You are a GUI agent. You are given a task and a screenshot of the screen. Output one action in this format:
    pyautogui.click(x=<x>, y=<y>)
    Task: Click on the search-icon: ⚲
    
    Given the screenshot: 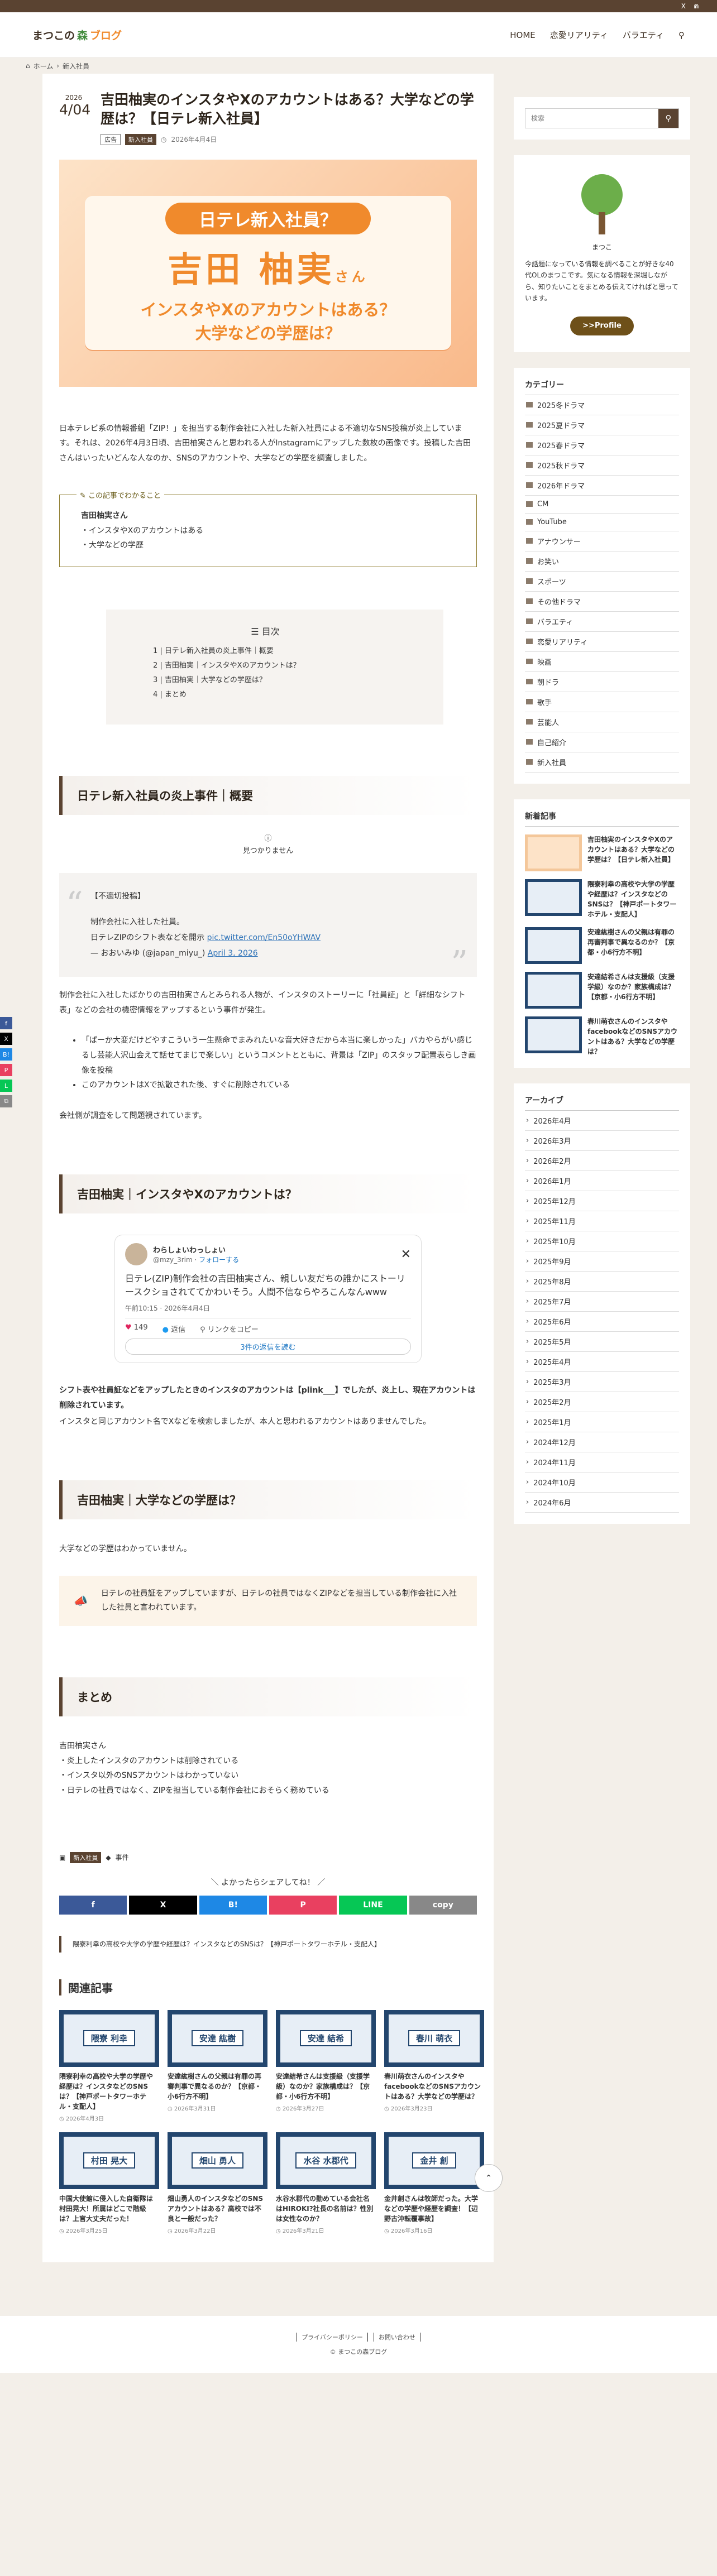 What is the action you would take?
    pyautogui.click(x=681, y=35)
    